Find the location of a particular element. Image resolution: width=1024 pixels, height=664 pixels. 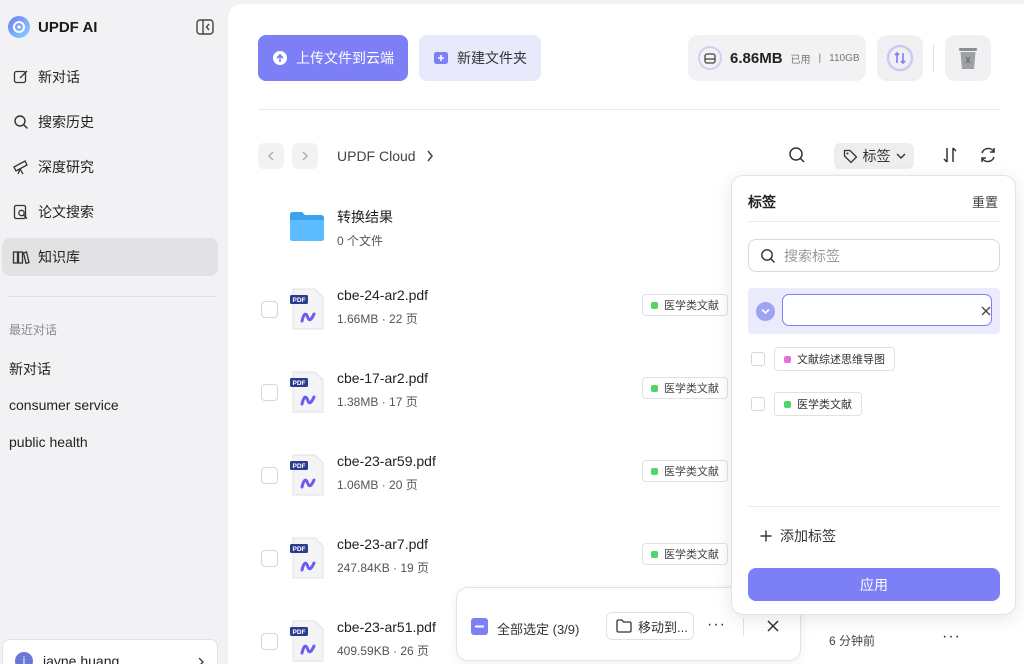

file-row: PDF cbe-23-ar59.pdf 1.06MB · 20 页 医学类文献 is located at coordinates (493, 483).